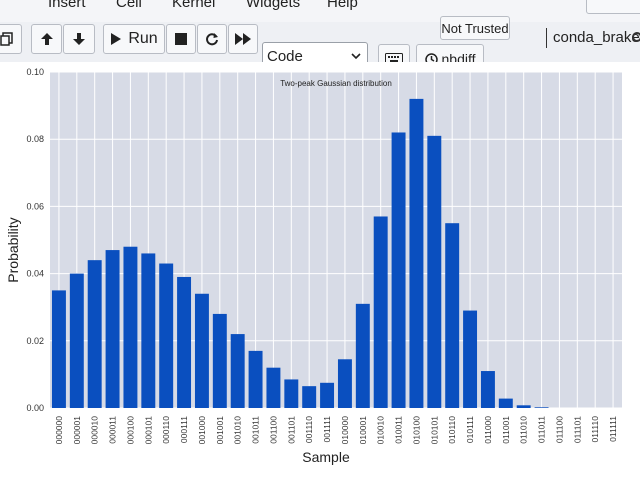 The width and height of the screenshot is (640, 480). What do you see at coordinates (636, 37) in the screenshot?
I see `kernel-status-icon` at bounding box center [636, 37].